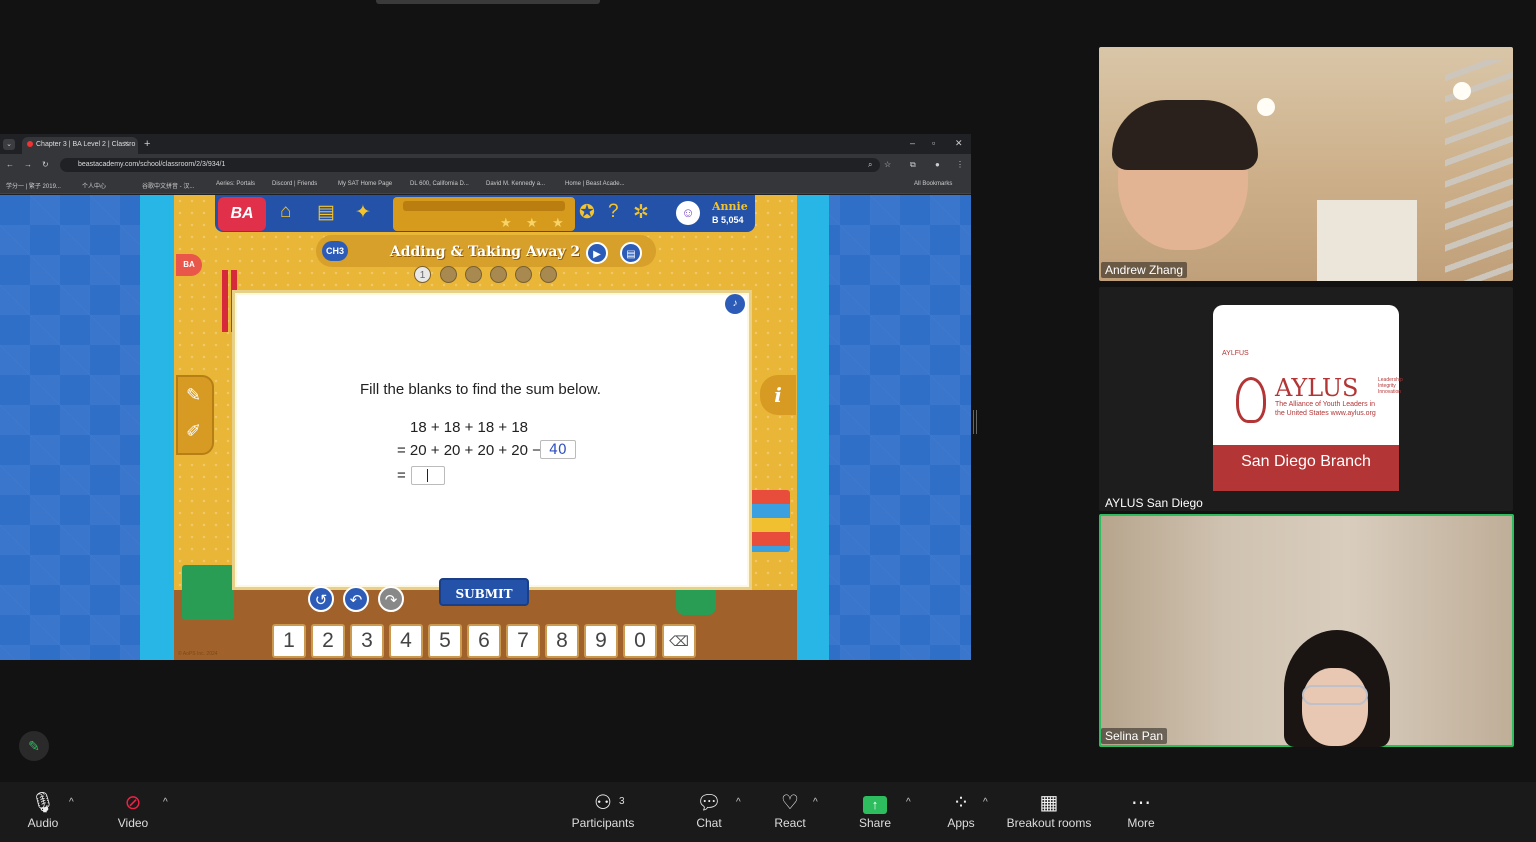  Describe the element at coordinates (631, 253) in the screenshot. I see `guide-book-icon: ▤` at that location.